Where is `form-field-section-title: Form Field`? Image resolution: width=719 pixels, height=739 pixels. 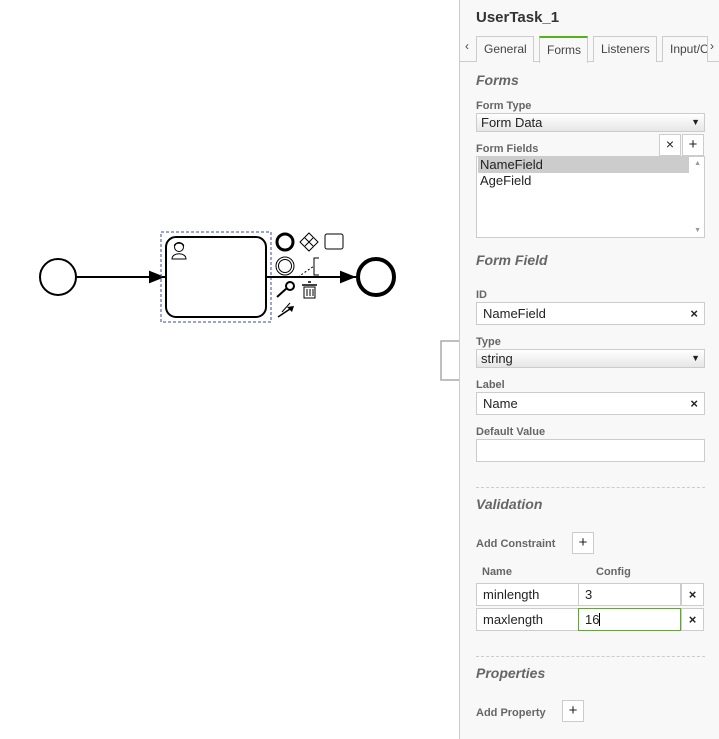 form-field-section-title: Form Field is located at coordinates (512, 260).